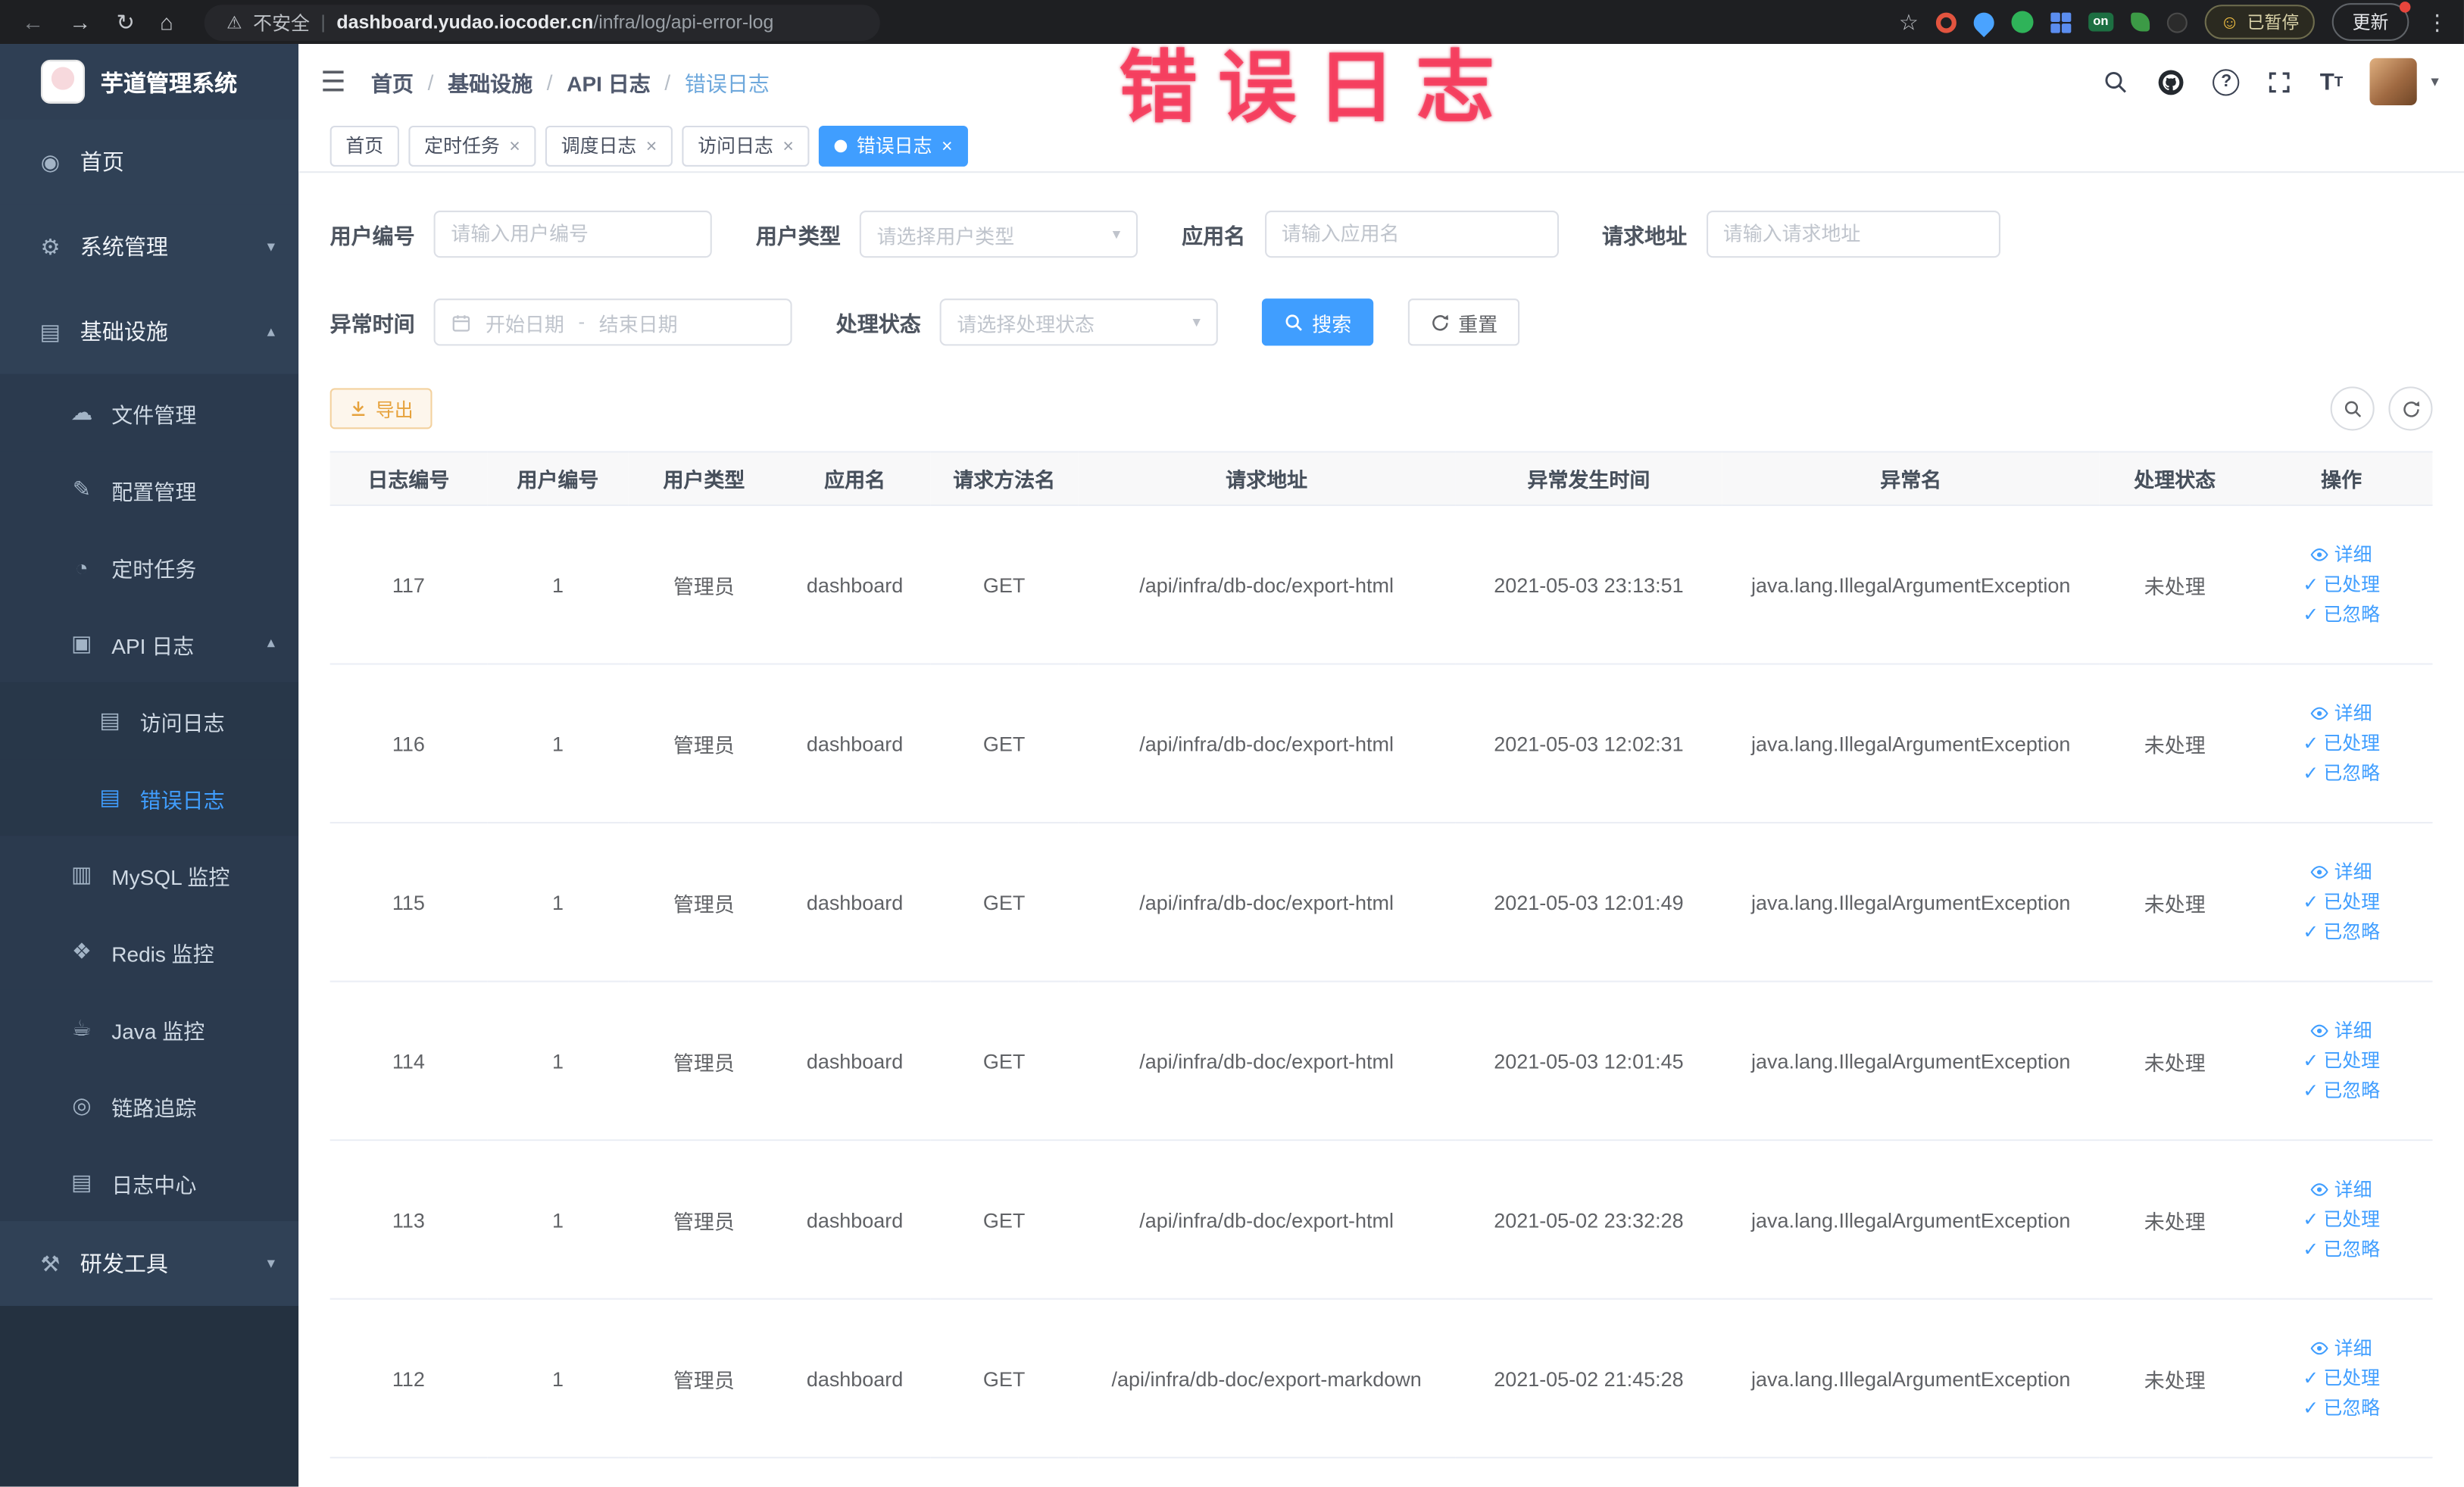 This screenshot has width=2464, height=1487. What do you see at coordinates (1852, 234) in the screenshot?
I see `request-url-input` at bounding box center [1852, 234].